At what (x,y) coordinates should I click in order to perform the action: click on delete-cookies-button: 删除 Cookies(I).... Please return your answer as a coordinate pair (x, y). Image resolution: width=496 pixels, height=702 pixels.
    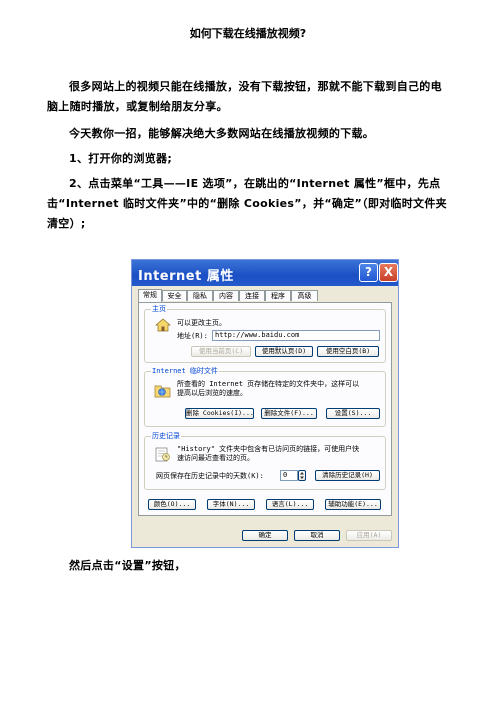
    Looking at the image, I should click on (219, 413).